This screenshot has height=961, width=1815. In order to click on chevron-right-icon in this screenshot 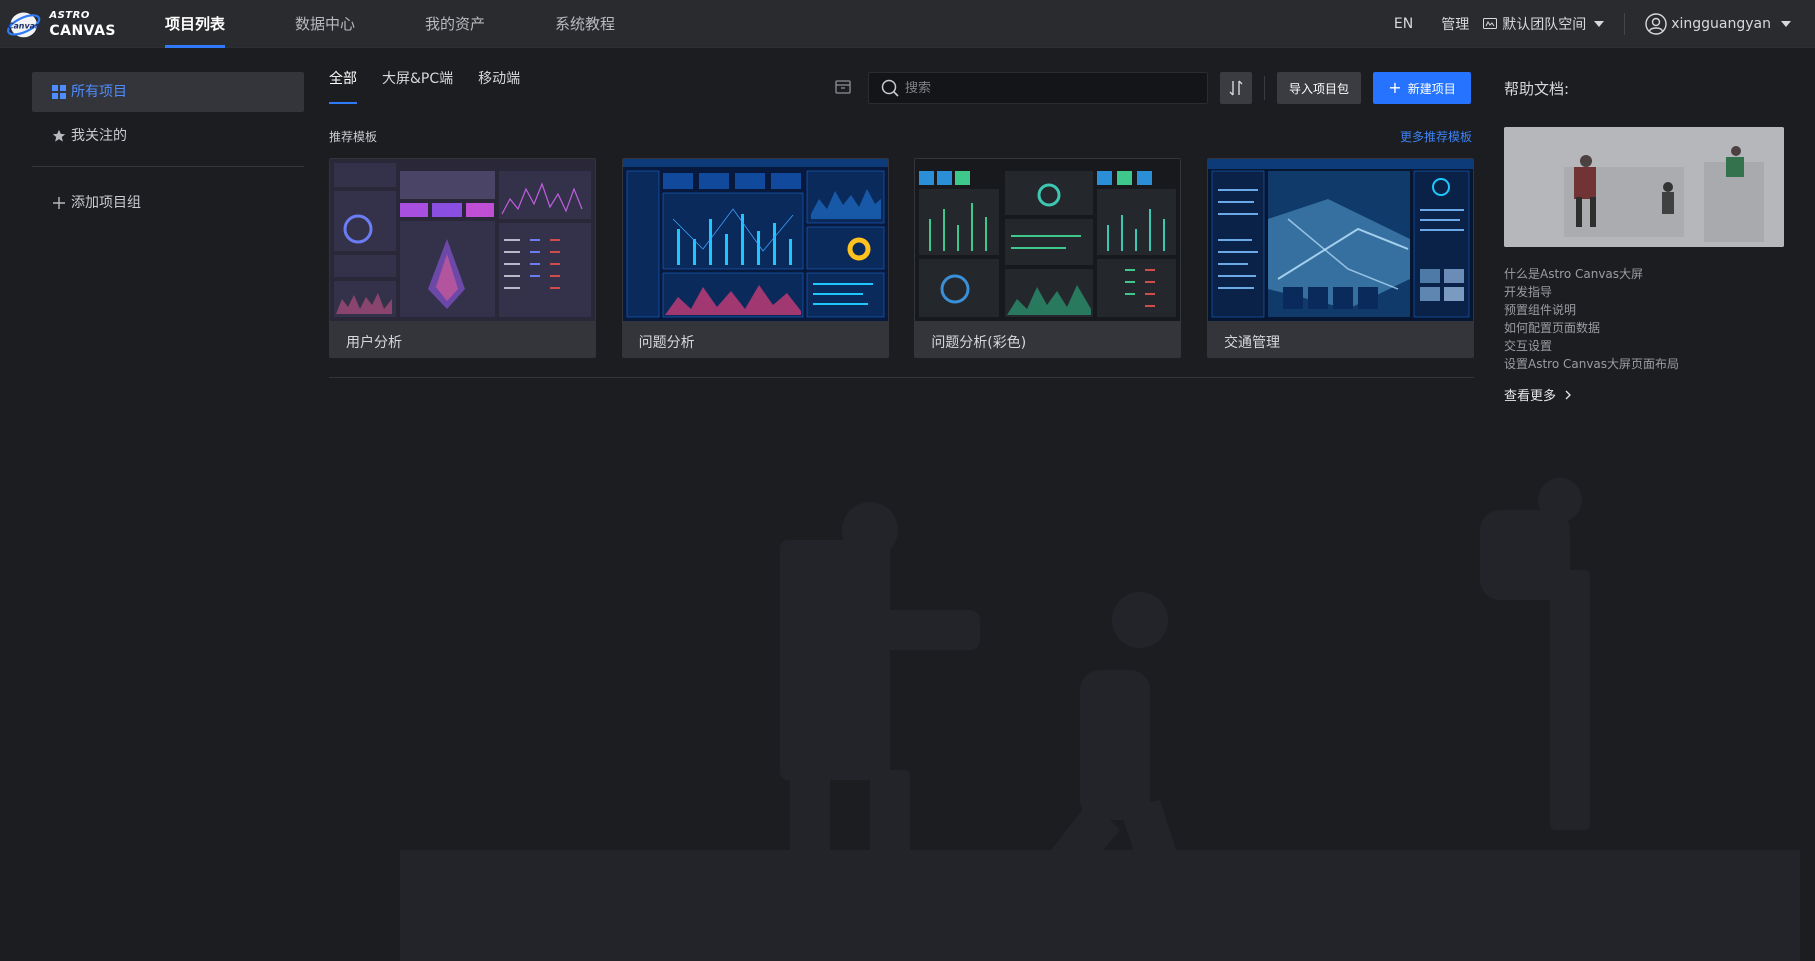, I will do `click(1568, 394)`.